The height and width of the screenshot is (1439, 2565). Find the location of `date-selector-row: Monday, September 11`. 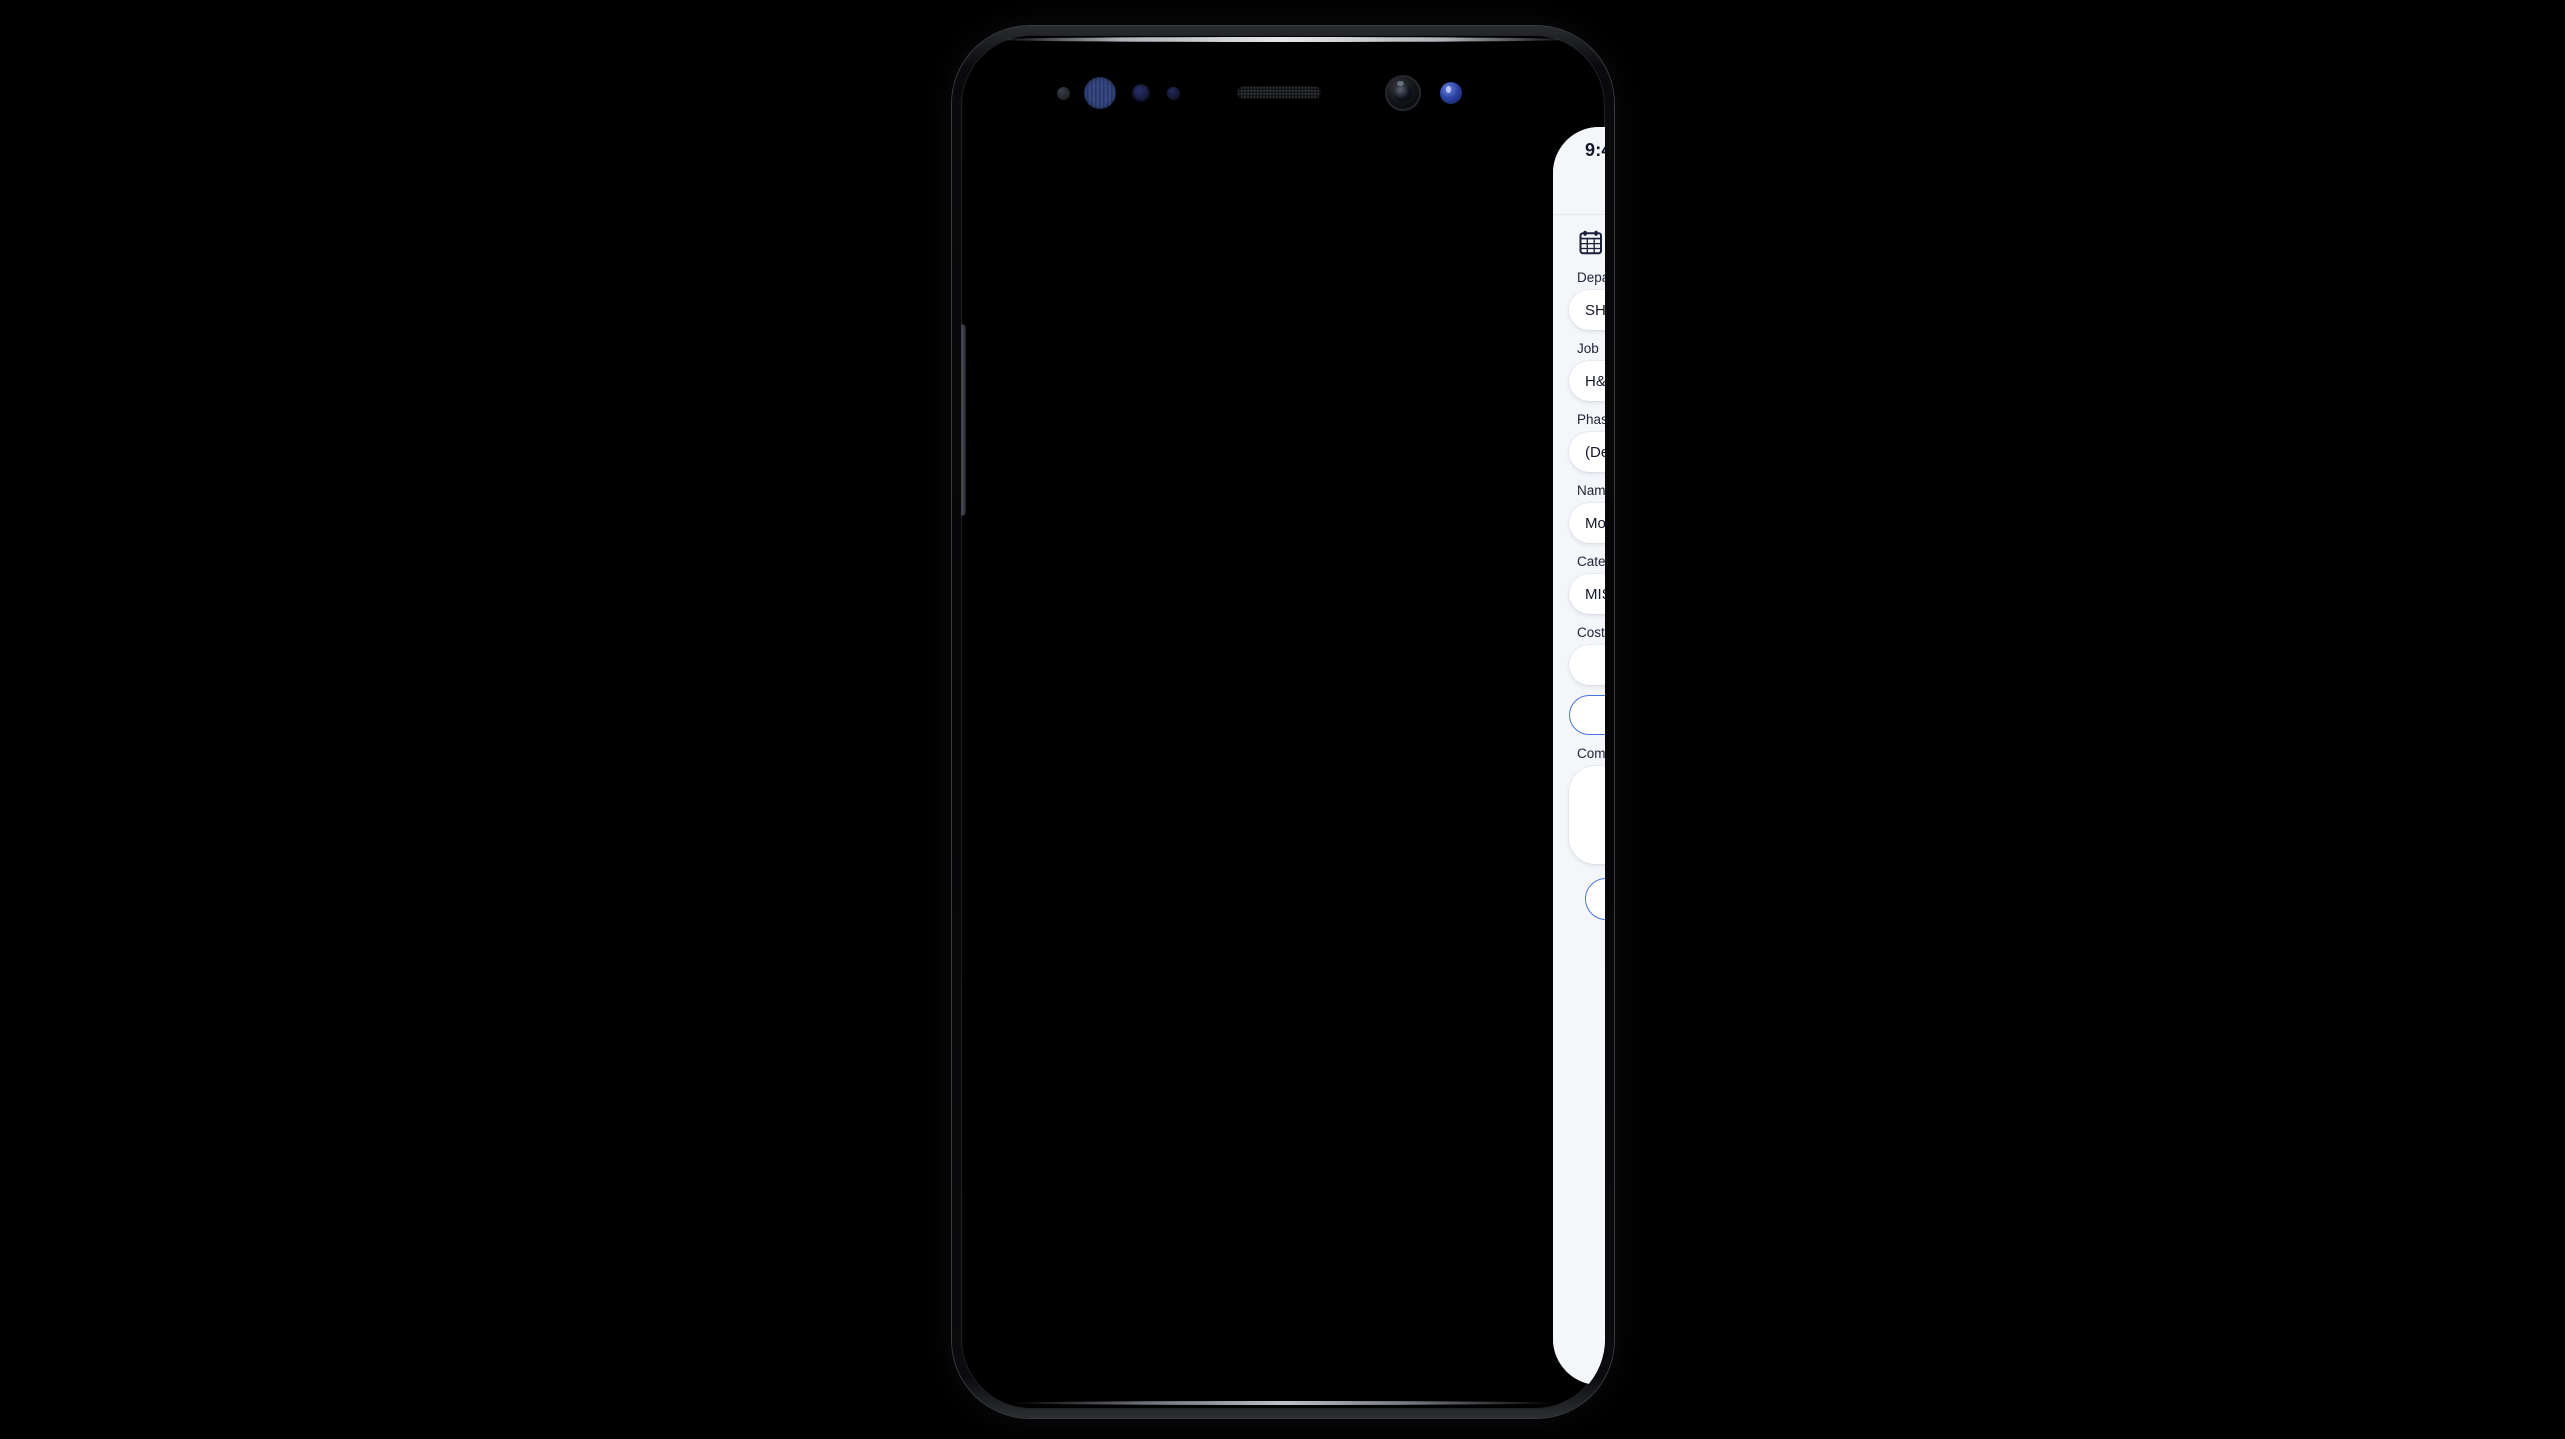

date-selector-row: Monday, September 11 is located at coordinates (1579, 242).